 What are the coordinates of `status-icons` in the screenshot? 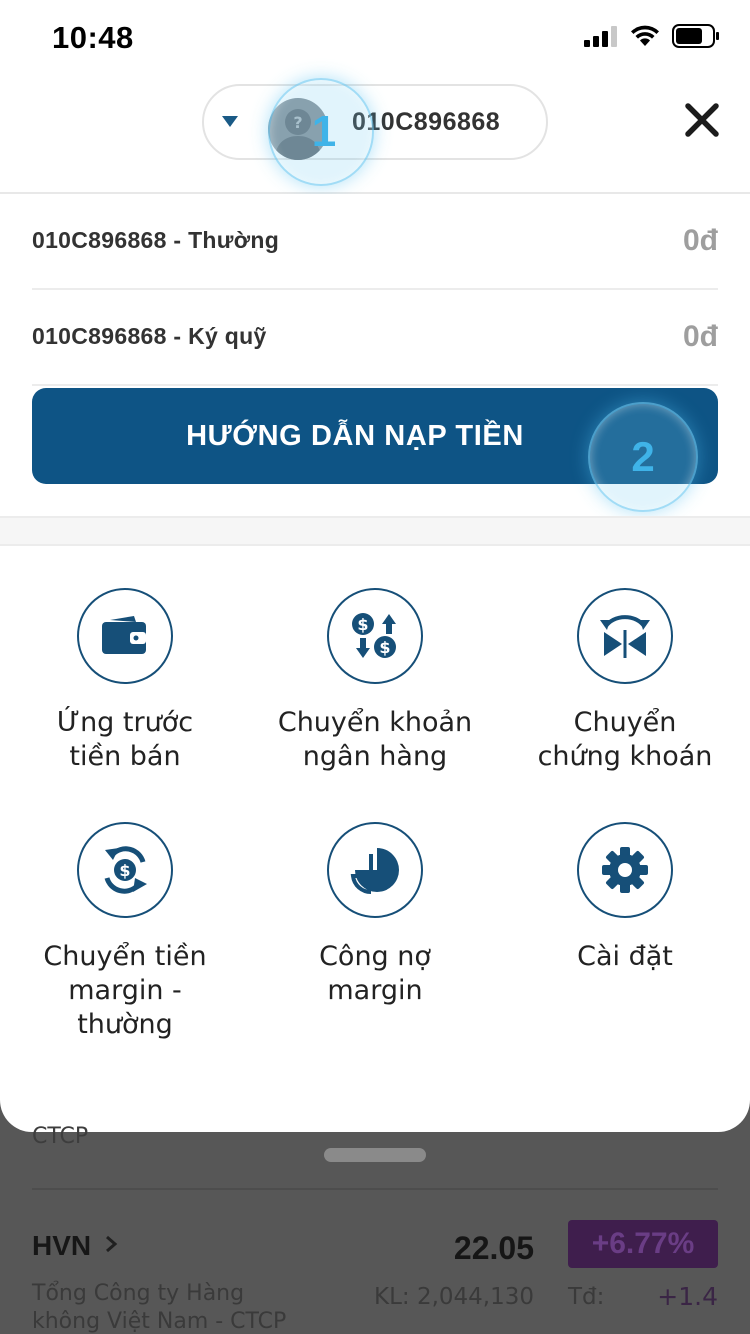 It's located at (652, 36).